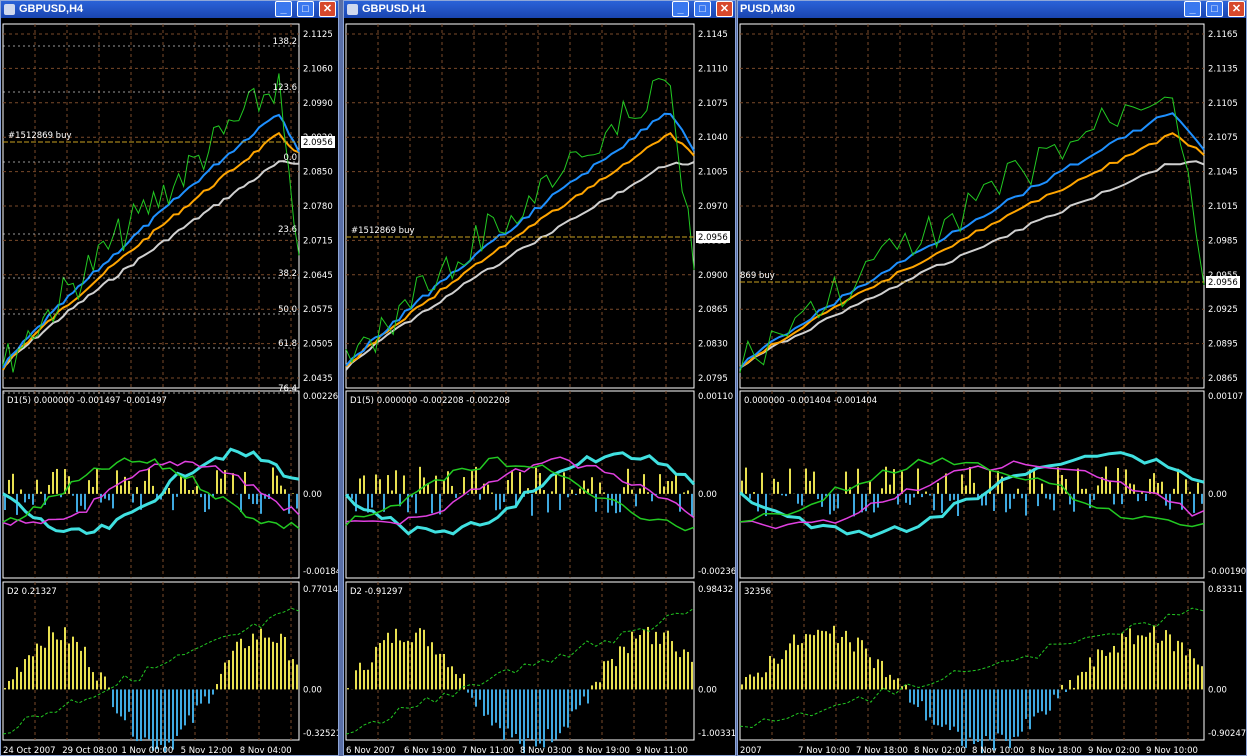 This screenshot has height=756, width=1247. What do you see at coordinates (285, 88) in the screenshot?
I see `fib-level-label: 123.6` at bounding box center [285, 88].